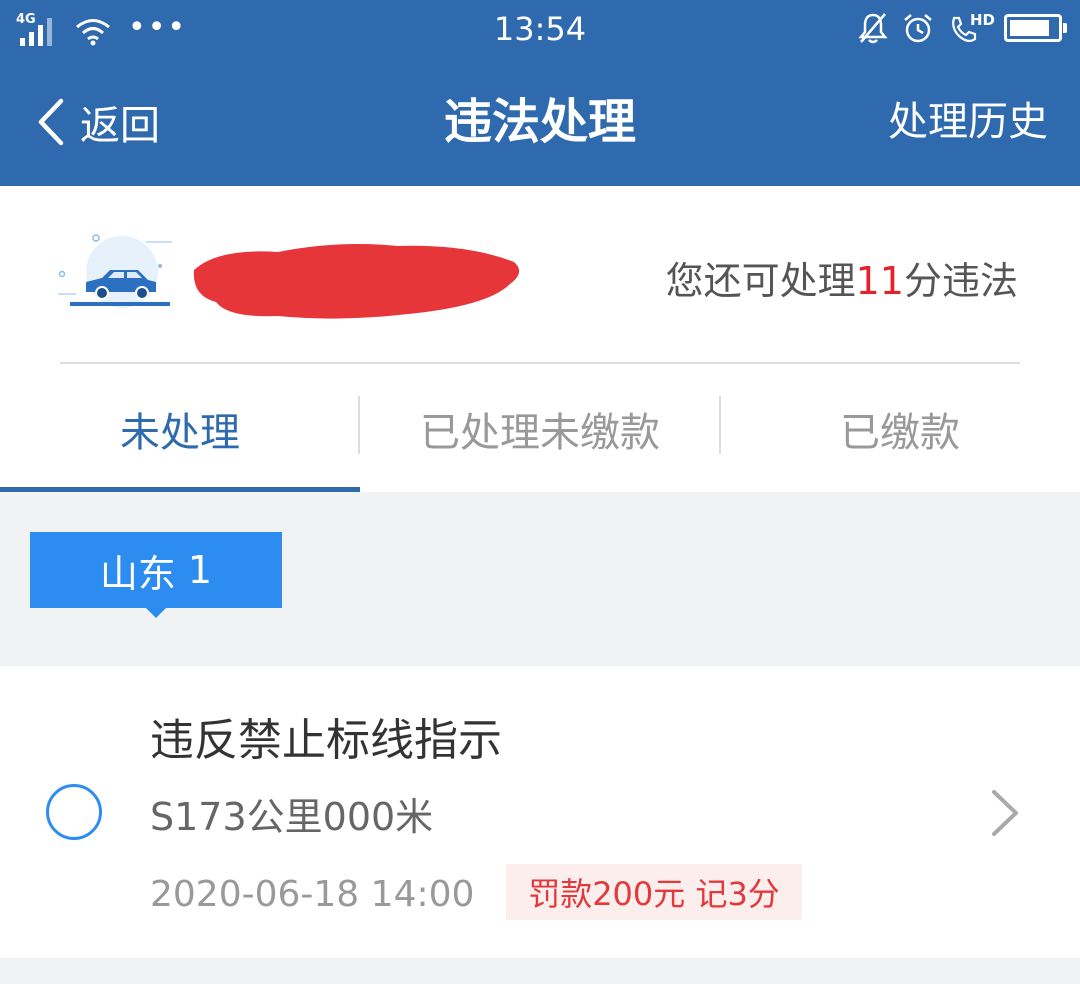  Describe the element at coordinates (120, 126) in the screenshot. I see `back-label: 返回` at that location.